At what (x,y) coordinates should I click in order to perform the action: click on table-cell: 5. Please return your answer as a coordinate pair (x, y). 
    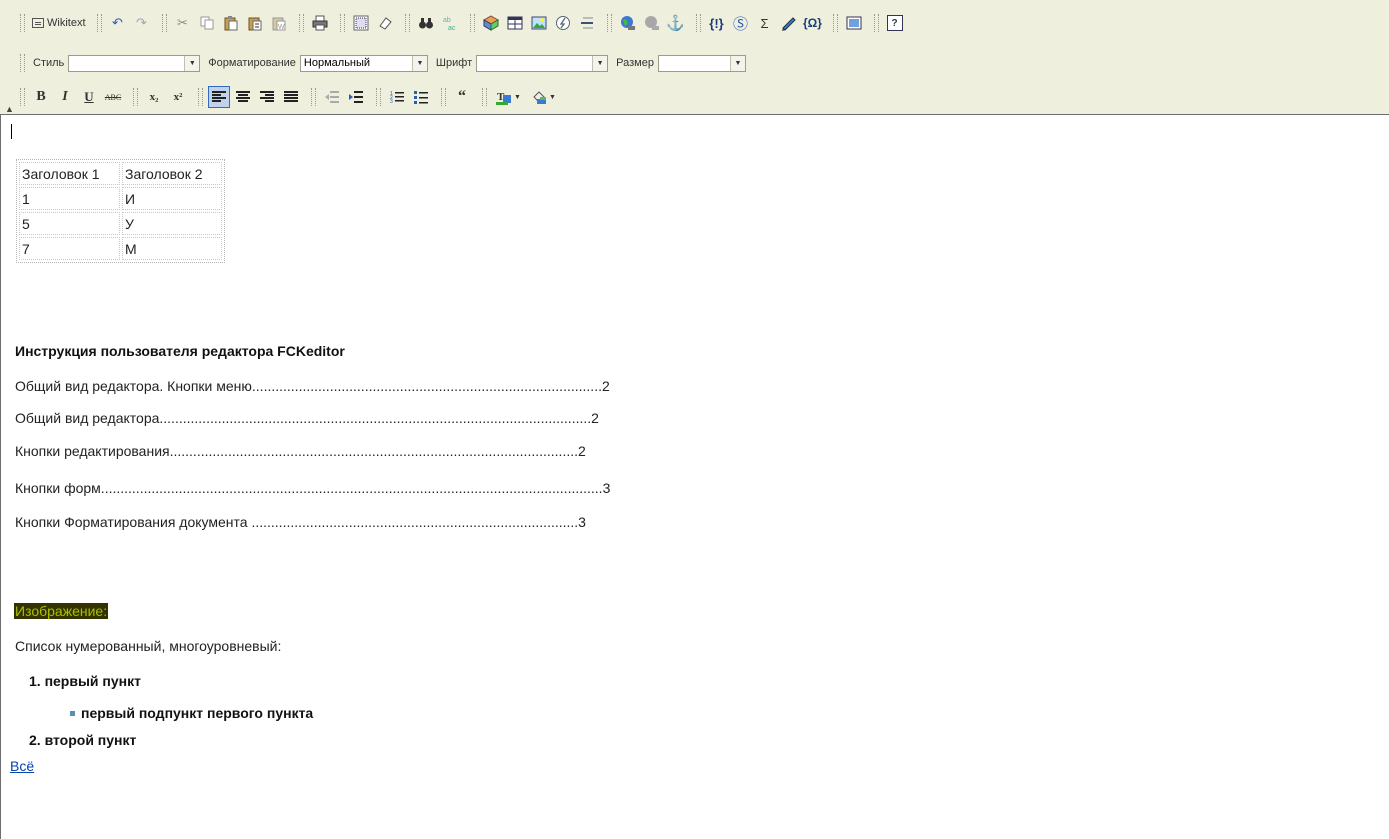
    Looking at the image, I should click on (69, 223).